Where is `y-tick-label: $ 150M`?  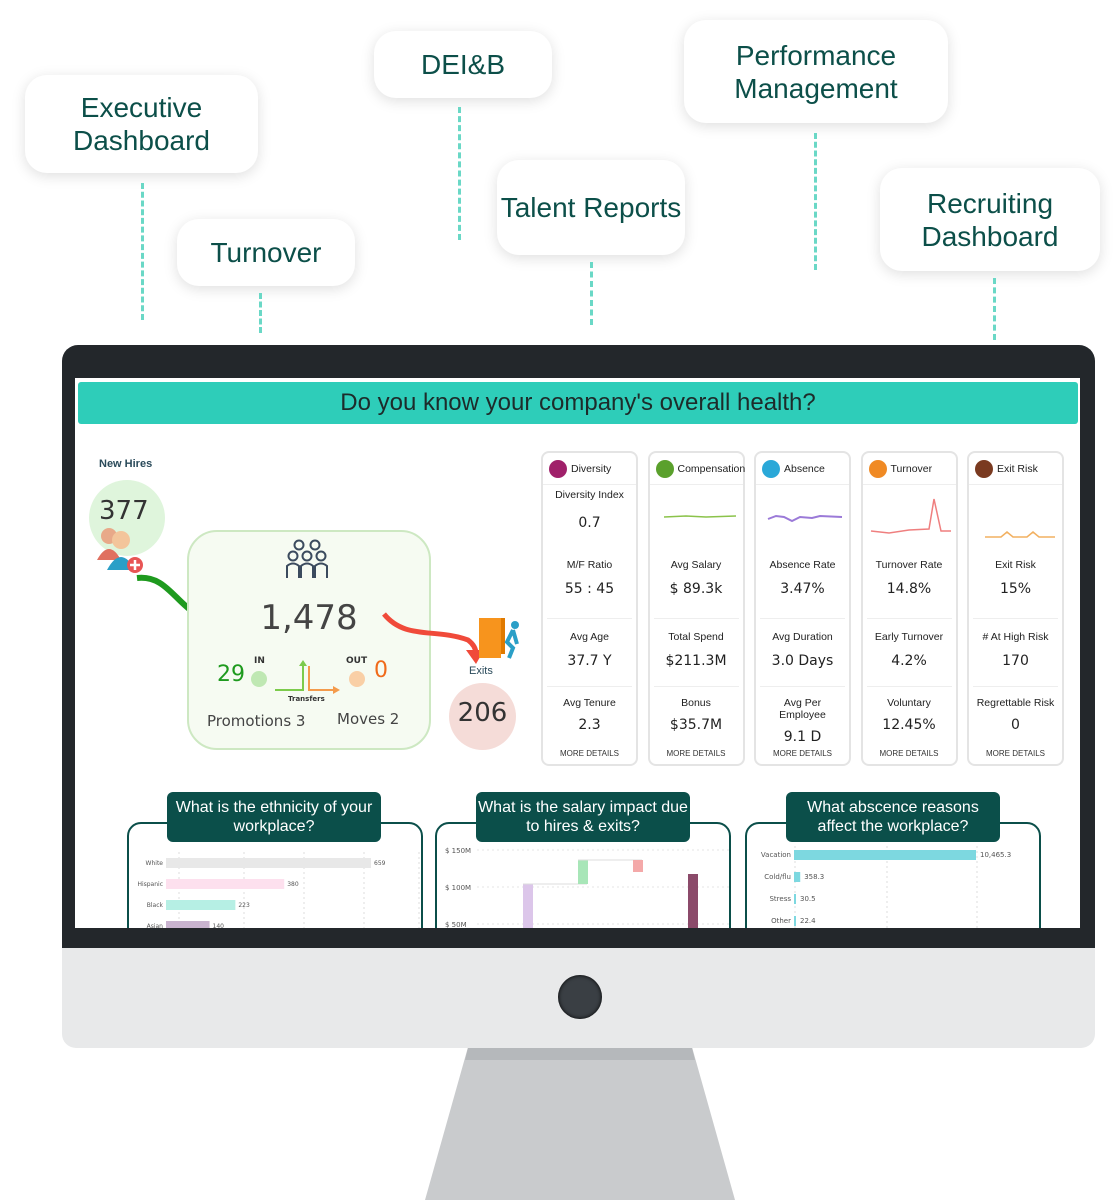 y-tick-label: $ 150M is located at coordinates (458, 851).